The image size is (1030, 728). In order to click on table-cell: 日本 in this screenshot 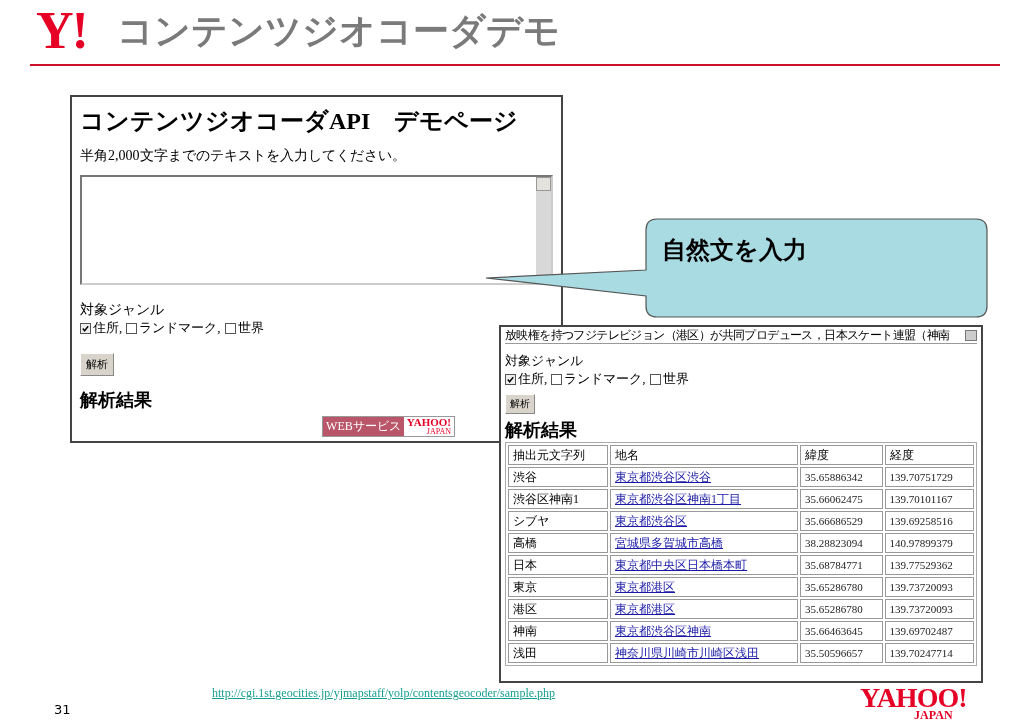, I will do `click(558, 565)`.